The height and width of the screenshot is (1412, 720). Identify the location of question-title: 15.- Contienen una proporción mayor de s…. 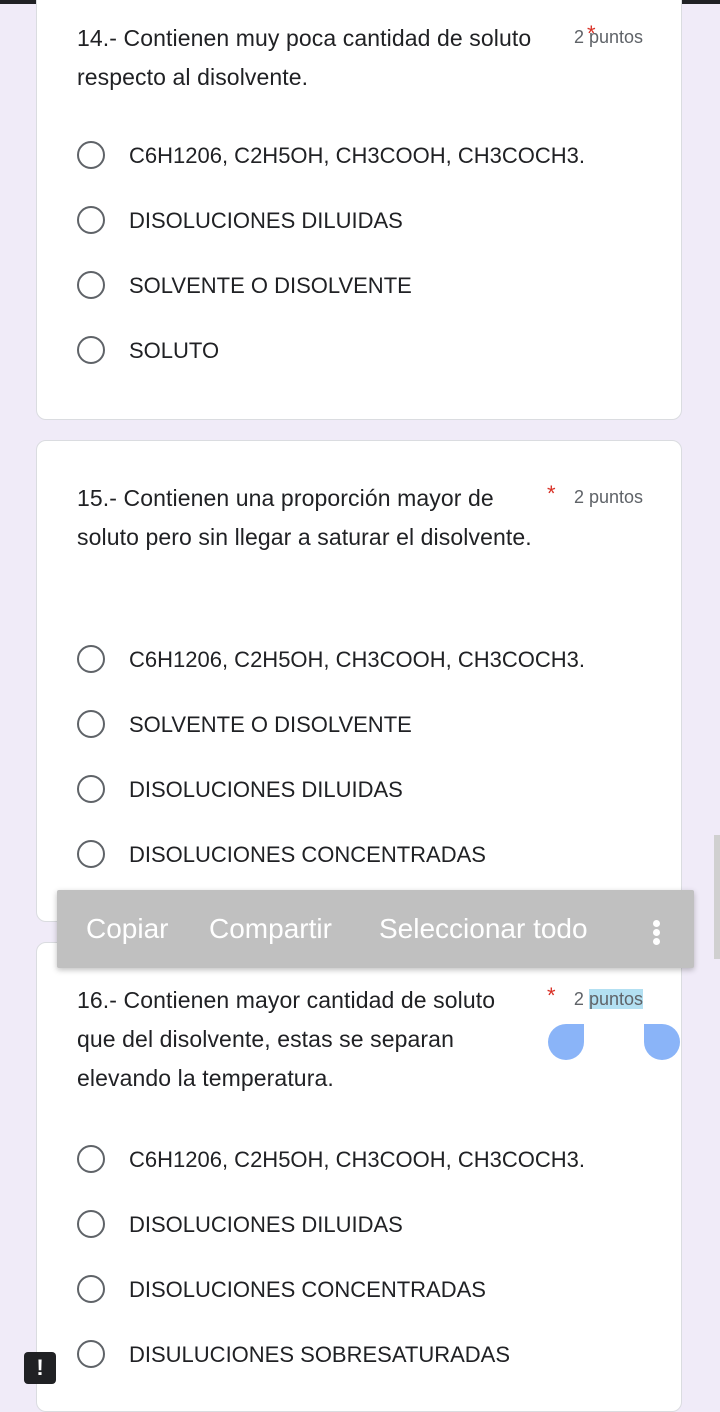
(304, 517).